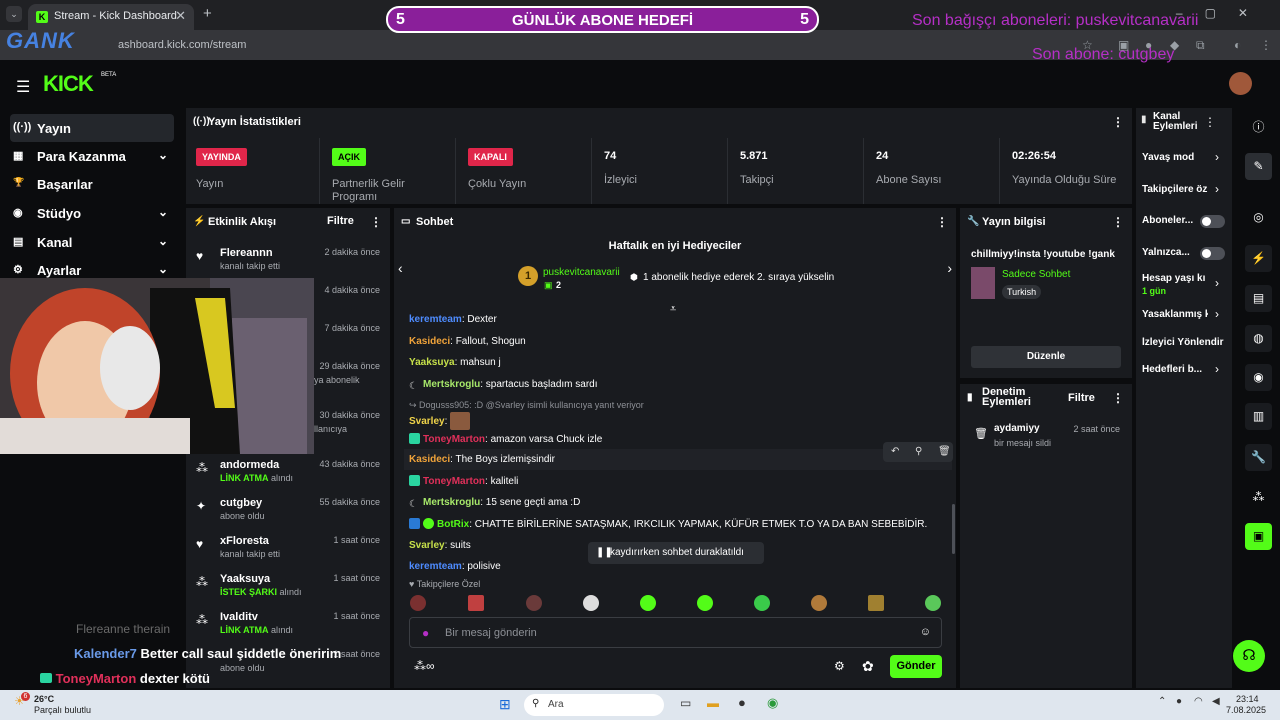  What do you see at coordinates (772, 703) in the screenshot?
I see `chrome-icon: ◉` at bounding box center [772, 703].